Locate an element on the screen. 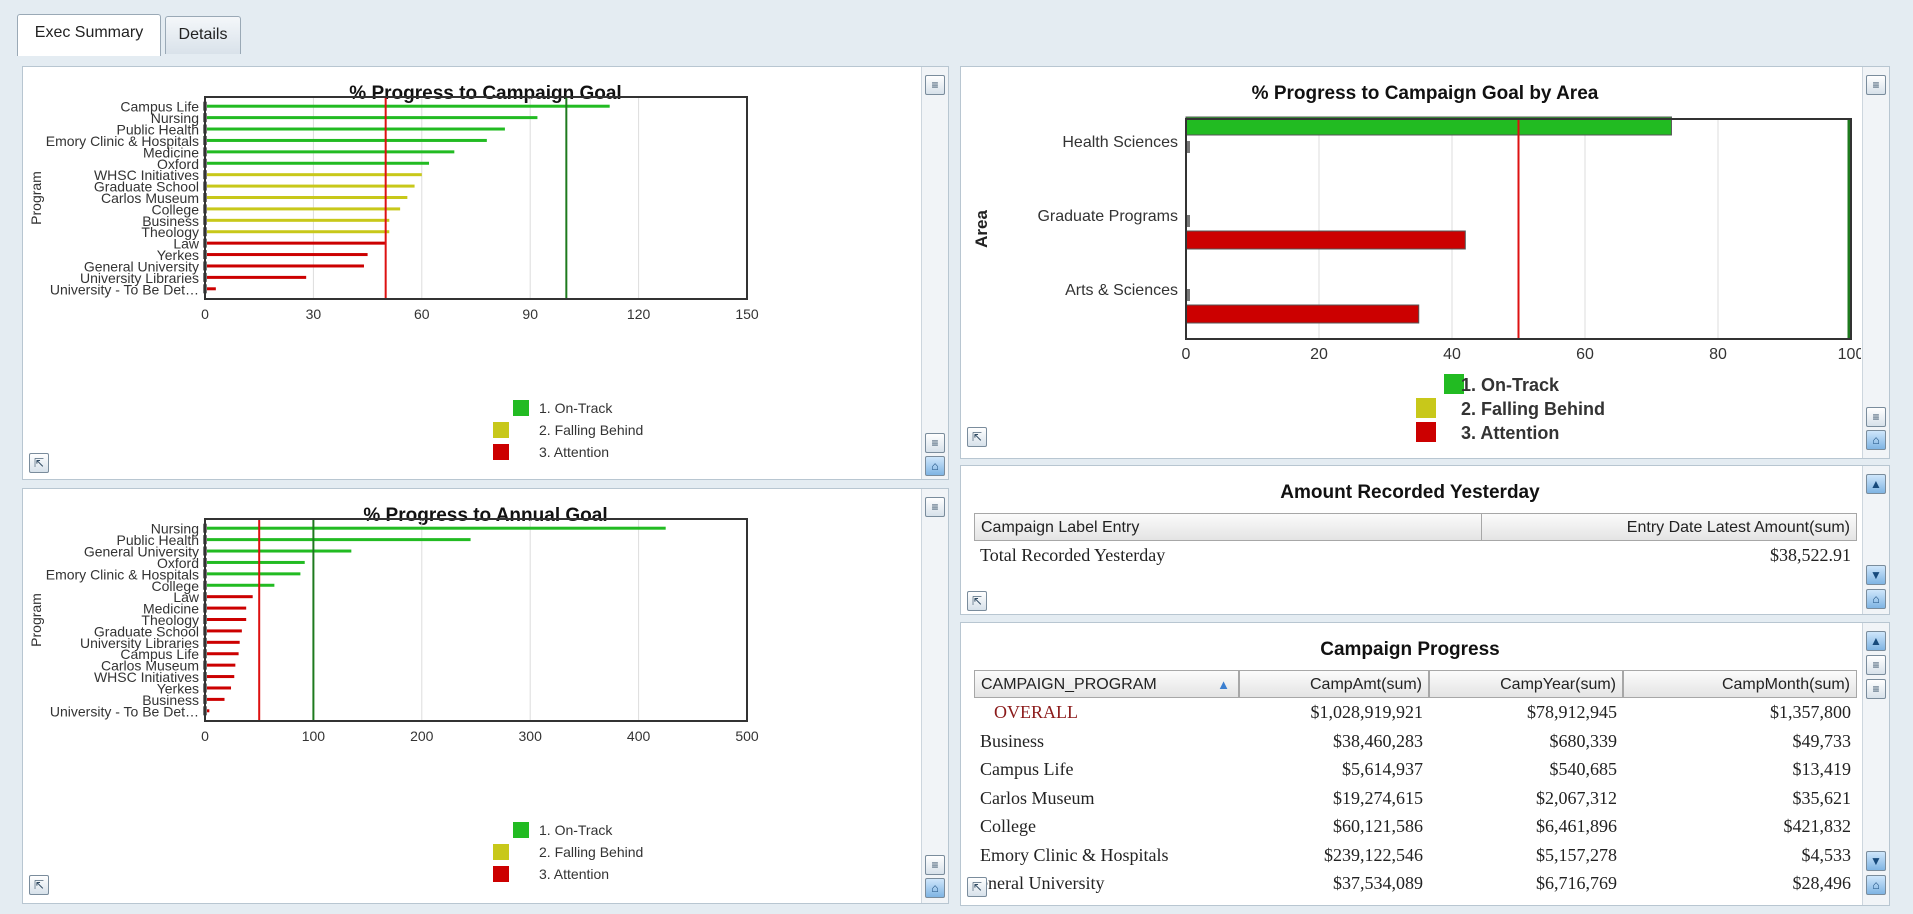  table-cell: $6,461,896 is located at coordinates (1576, 826).